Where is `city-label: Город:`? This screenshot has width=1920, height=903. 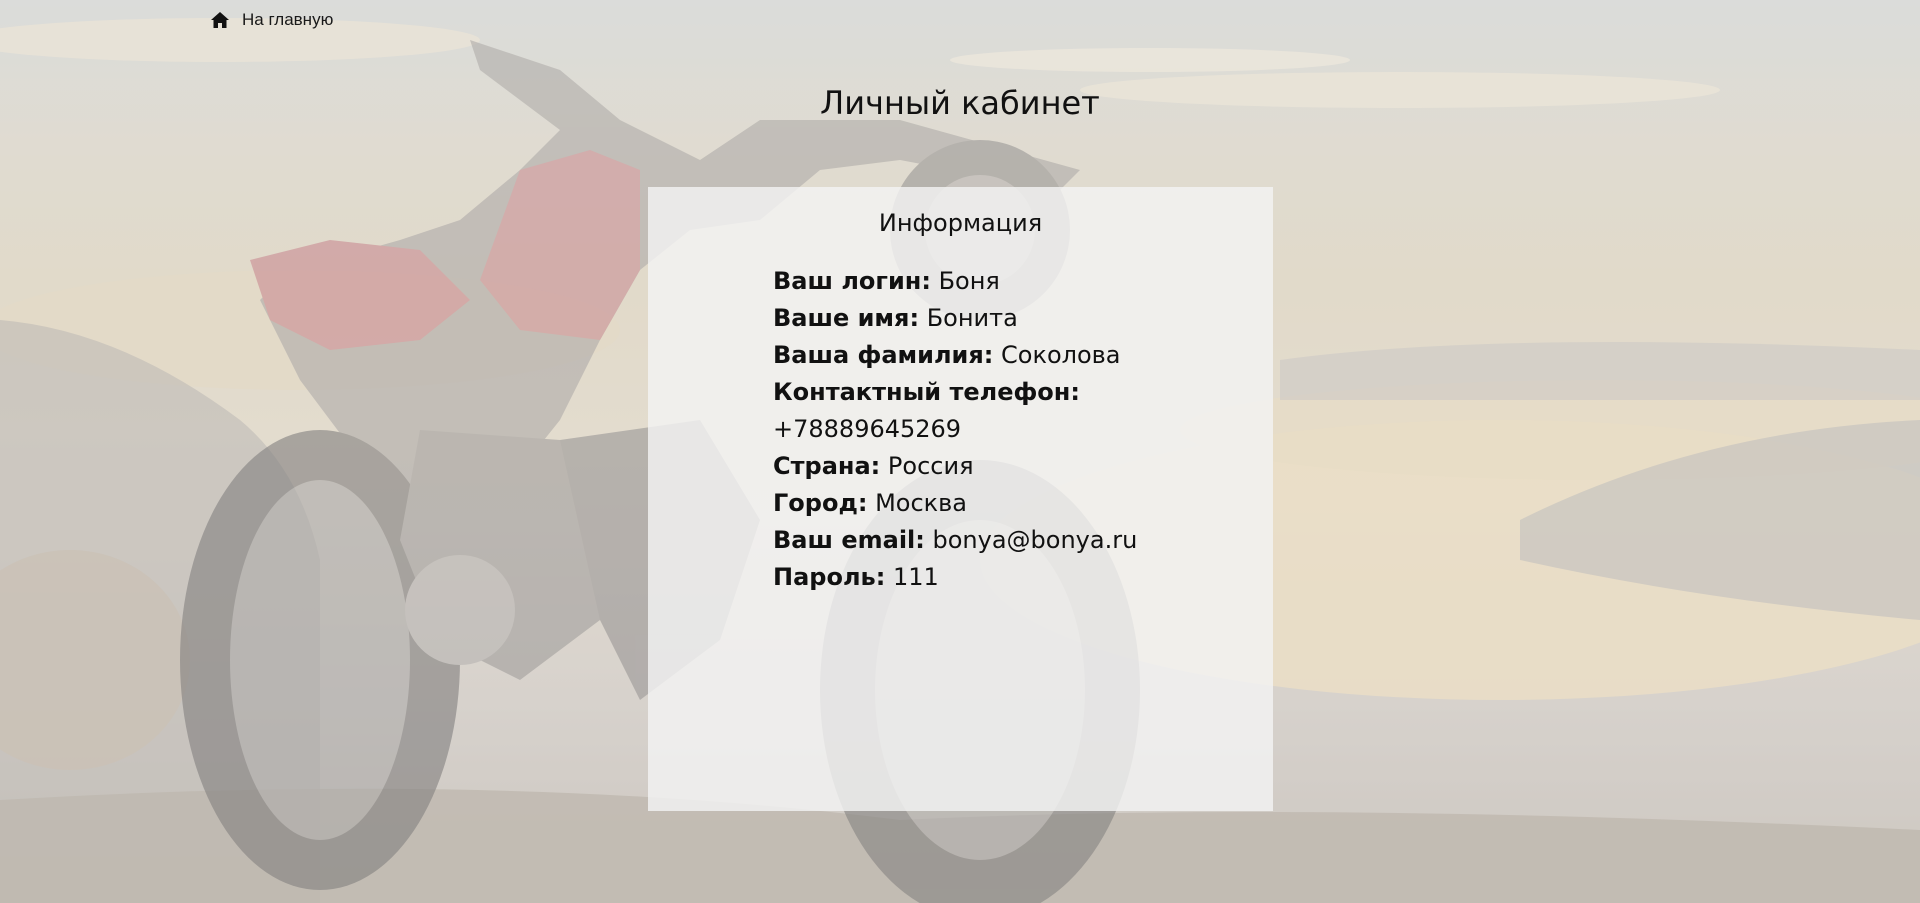
city-label: Город: is located at coordinates (820, 503).